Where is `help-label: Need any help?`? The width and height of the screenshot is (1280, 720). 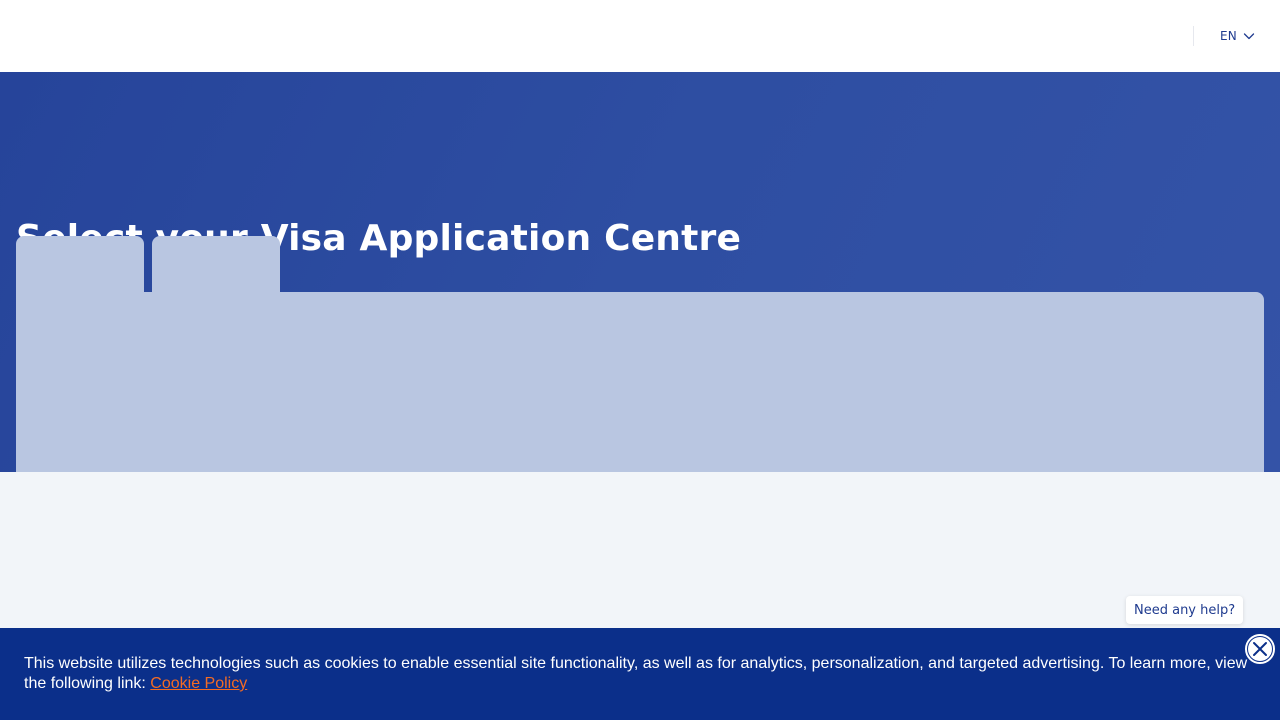 help-label: Need any help? is located at coordinates (1185, 610).